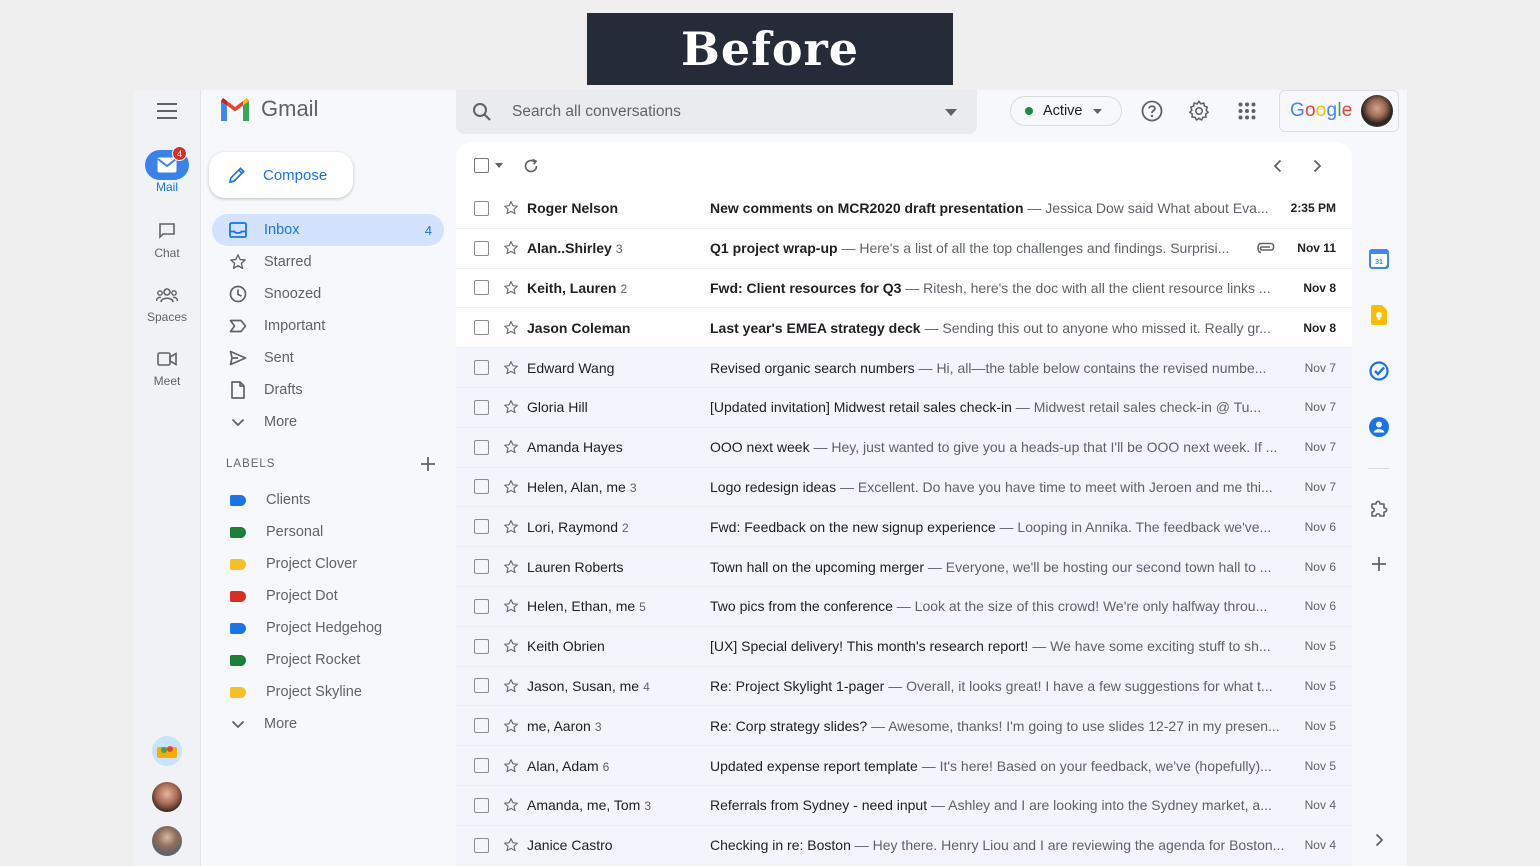 Image resolution: width=1540 pixels, height=866 pixels. Describe the element at coordinates (1317, 166) in the screenshot. I see `next-page-icon` at that location.